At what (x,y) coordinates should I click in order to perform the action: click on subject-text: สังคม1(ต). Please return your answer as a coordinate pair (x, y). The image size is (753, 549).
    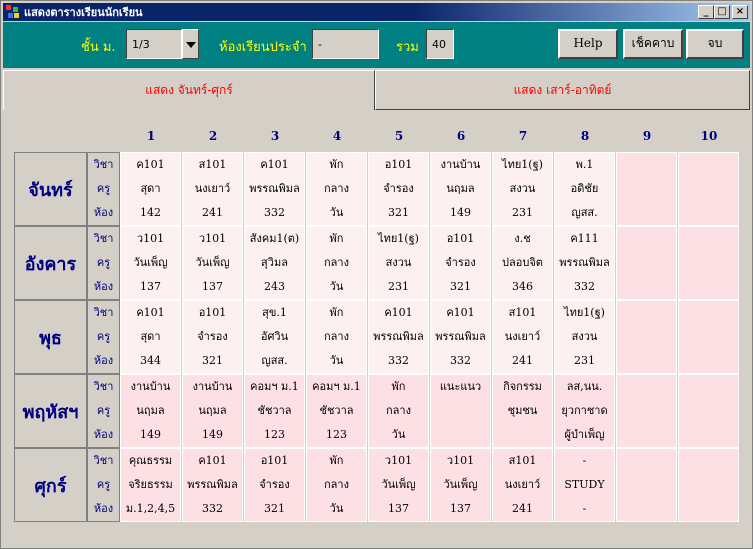
    Looking at the image, I should click on (274, 238).